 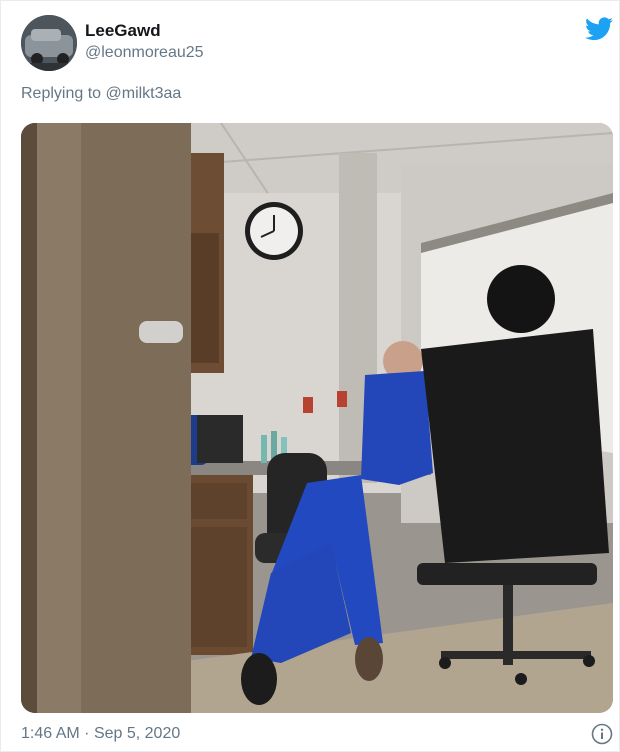 I want to click on tweet-date: Sep 5, 2020, so click(x=137, y=733).